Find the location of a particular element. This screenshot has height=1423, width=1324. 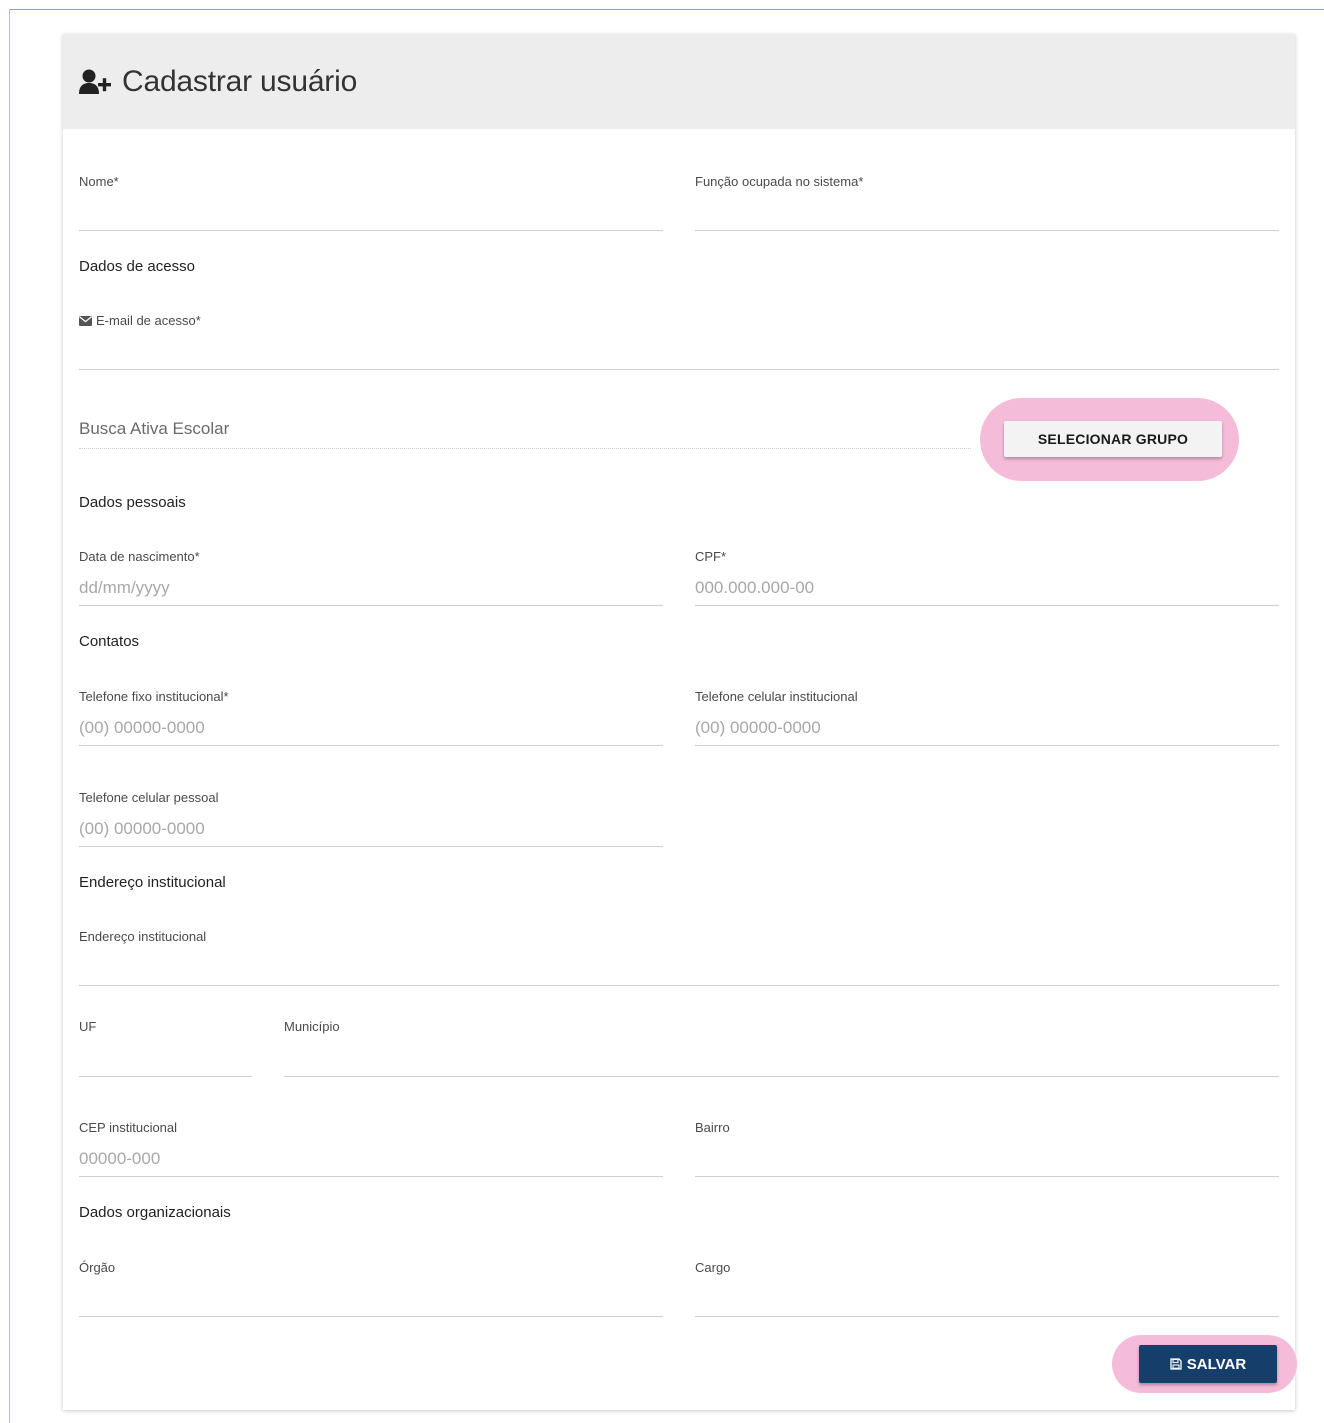

tel-cel-inst-input: (00) 00000-0000 is located at coordinates (758, 728).